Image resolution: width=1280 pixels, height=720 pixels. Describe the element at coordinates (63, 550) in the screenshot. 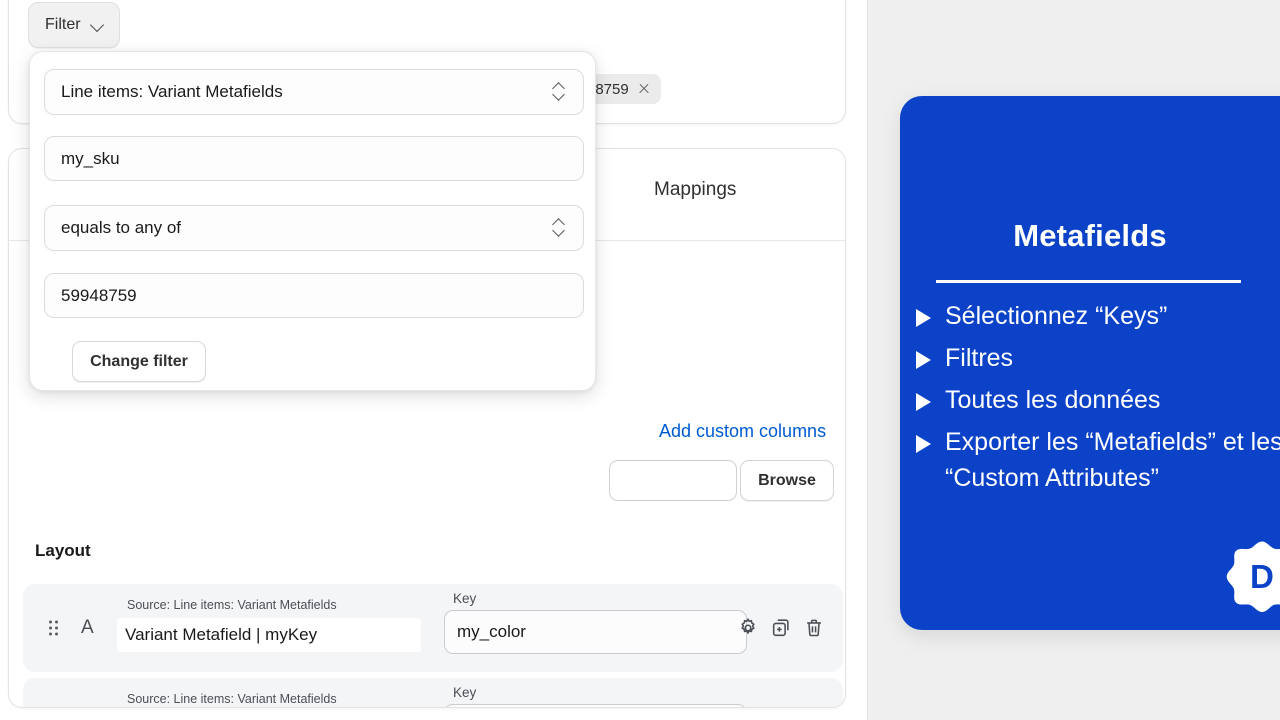

I see `layout-heading: Layout` at that location.